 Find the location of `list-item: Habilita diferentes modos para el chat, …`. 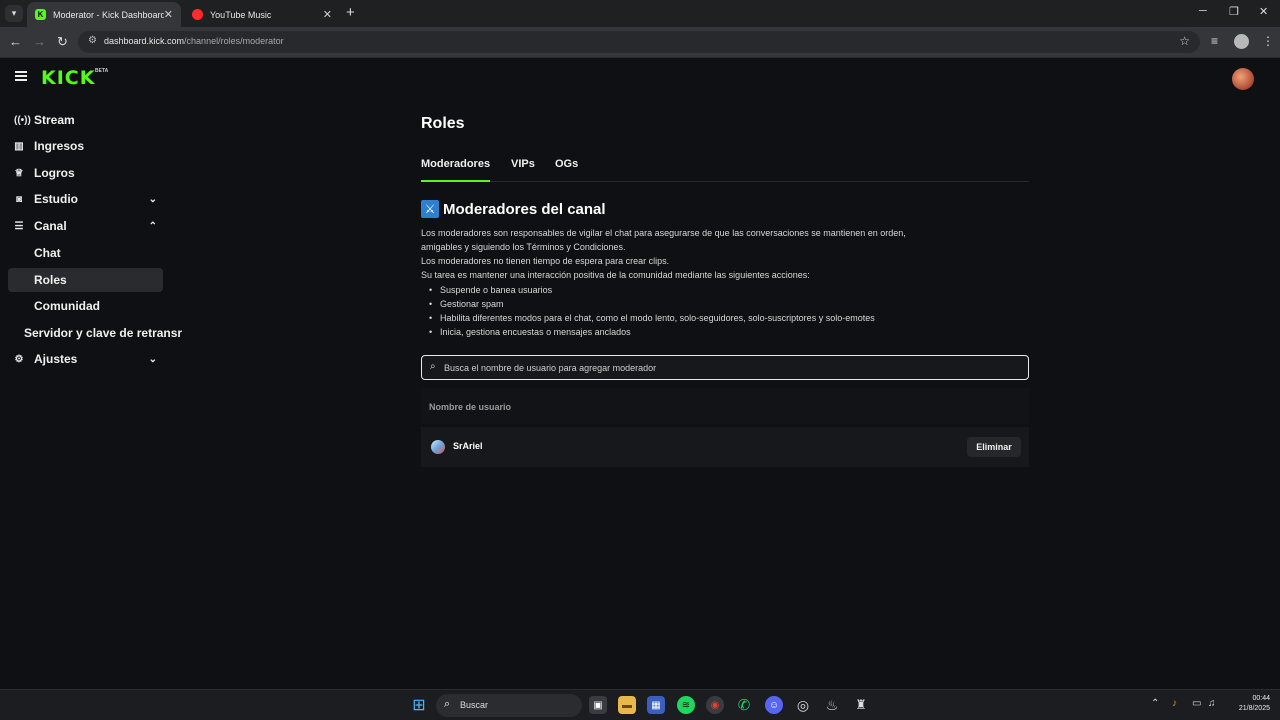

list-item: Habilita diferentes modos para el chat, … is located at coordinates (721, 318).